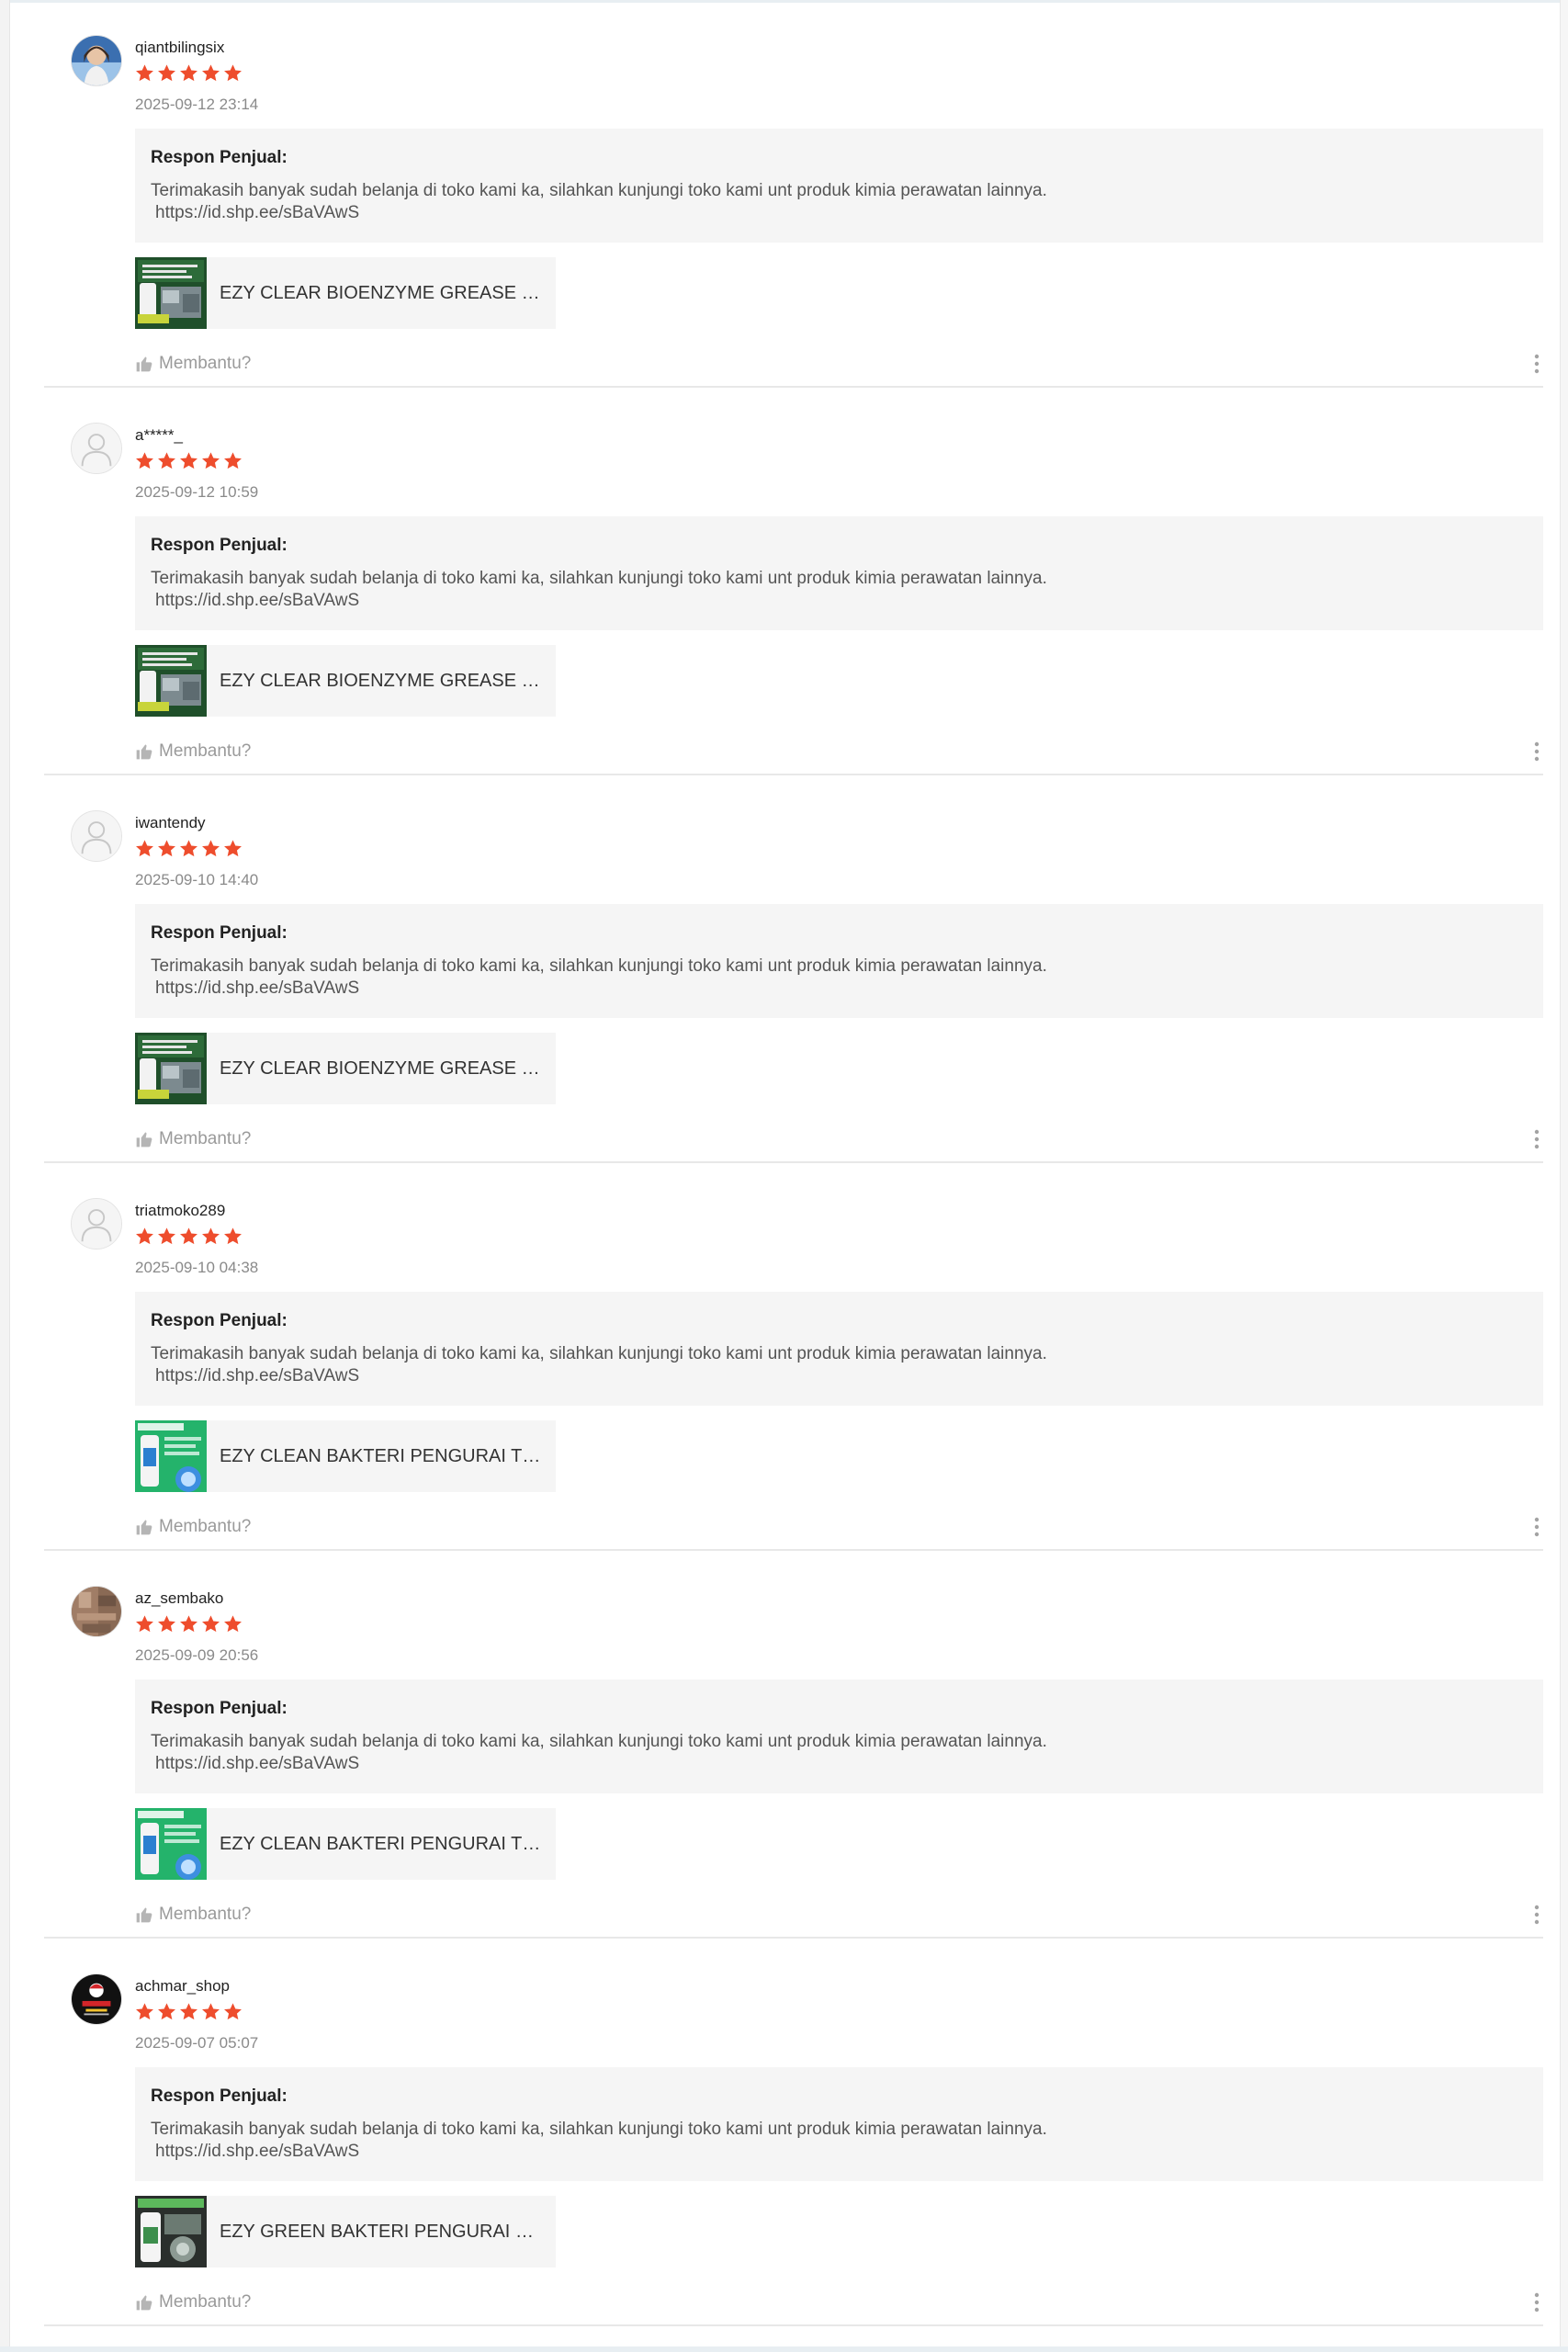 This screenshot has height=2352, width=1568. Describe the element at coordinates (170, 823) in the screenshot. I see `reviewer-name: iwantendy` at that location.